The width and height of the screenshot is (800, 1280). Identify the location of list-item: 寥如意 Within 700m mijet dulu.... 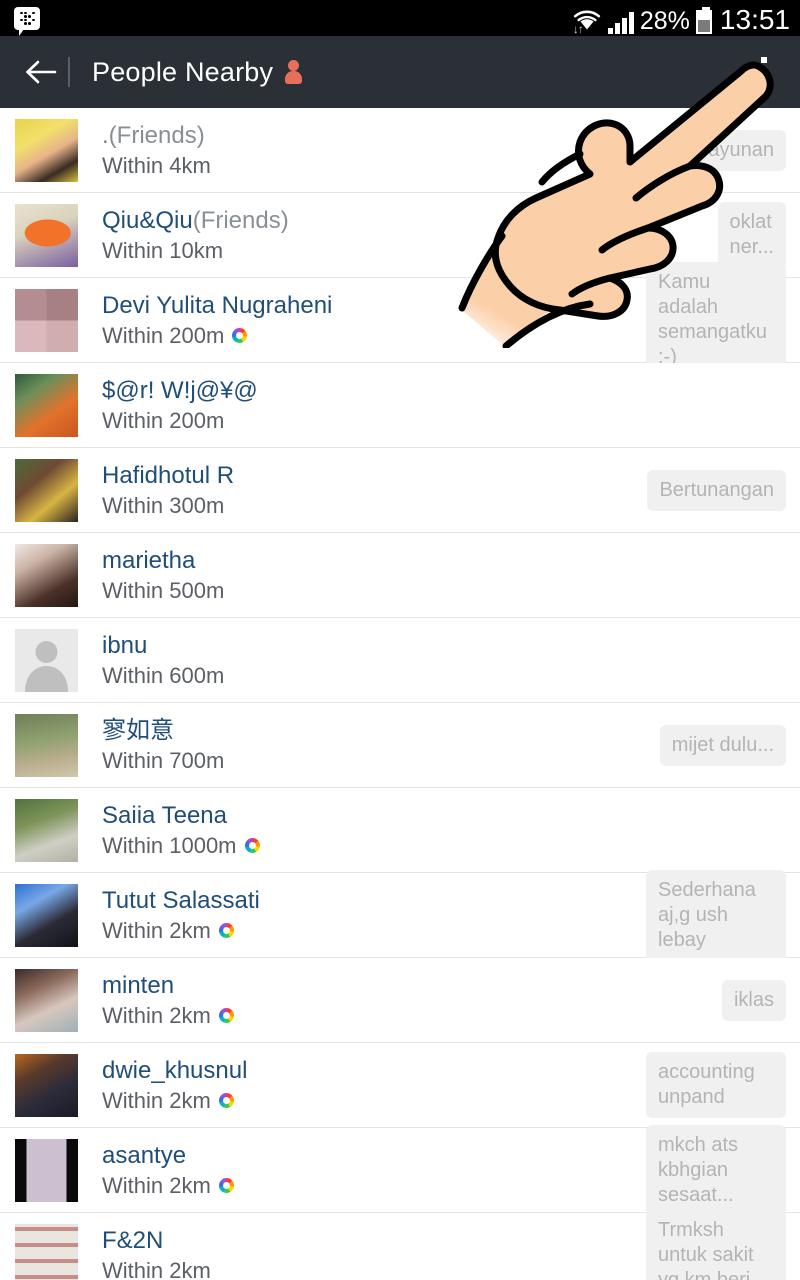
(400, 745).